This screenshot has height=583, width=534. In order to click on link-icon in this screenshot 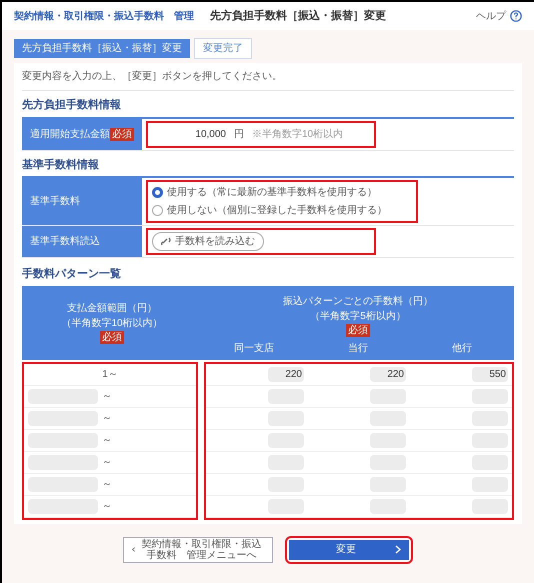, I will do `click(166, 241)`.